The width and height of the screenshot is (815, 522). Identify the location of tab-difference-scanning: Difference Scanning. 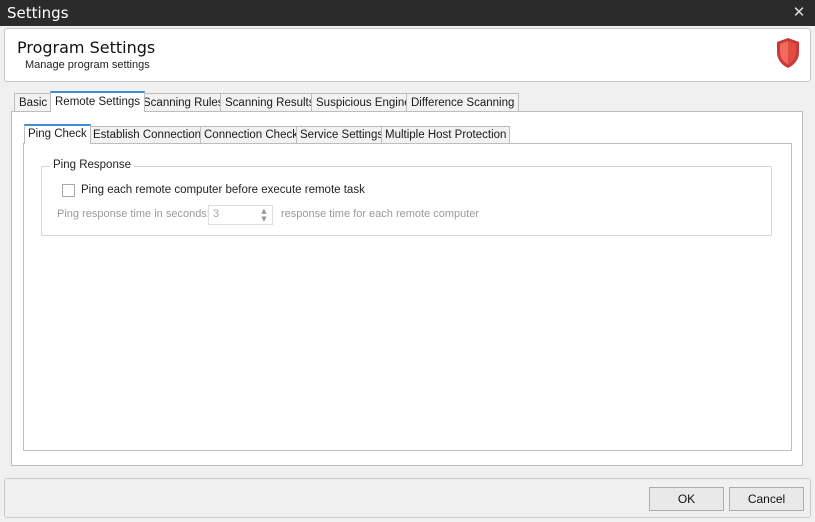
(463, 102).